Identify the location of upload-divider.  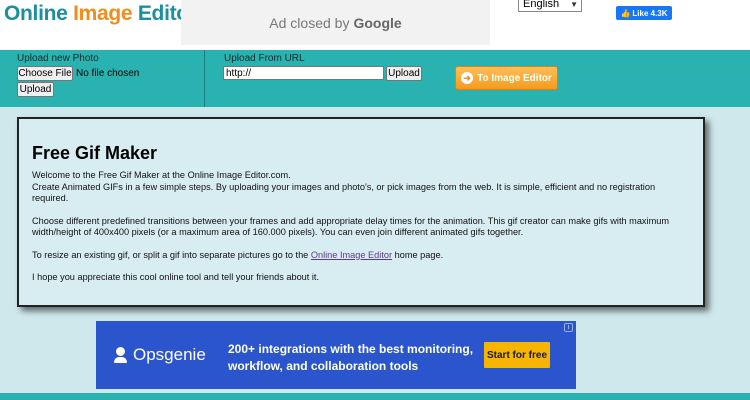
(204, 78).